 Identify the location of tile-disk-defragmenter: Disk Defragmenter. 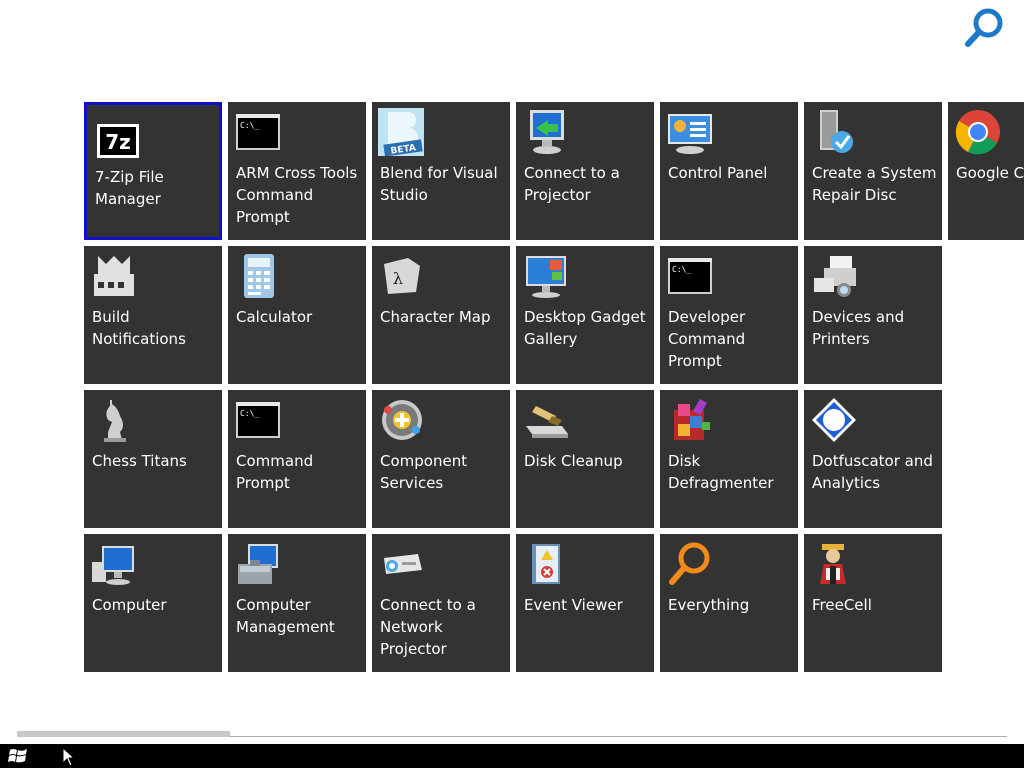
(729, 459).